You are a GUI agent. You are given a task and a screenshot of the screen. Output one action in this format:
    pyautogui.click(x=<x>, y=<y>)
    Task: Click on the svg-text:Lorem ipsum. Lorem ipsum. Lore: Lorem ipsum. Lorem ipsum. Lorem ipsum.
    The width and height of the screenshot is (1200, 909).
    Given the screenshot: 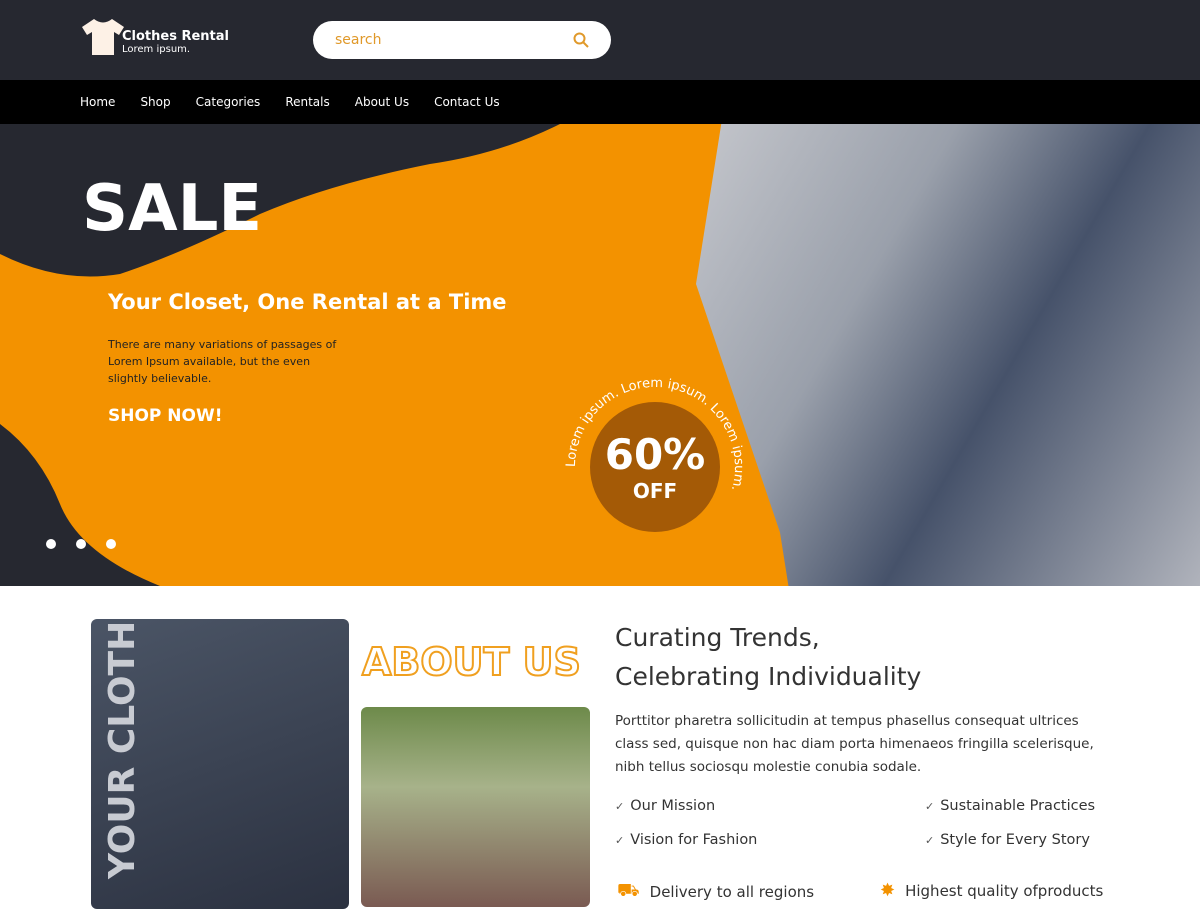 What is the action you would take?
    pyautogui.click(x=655, y=435)
    